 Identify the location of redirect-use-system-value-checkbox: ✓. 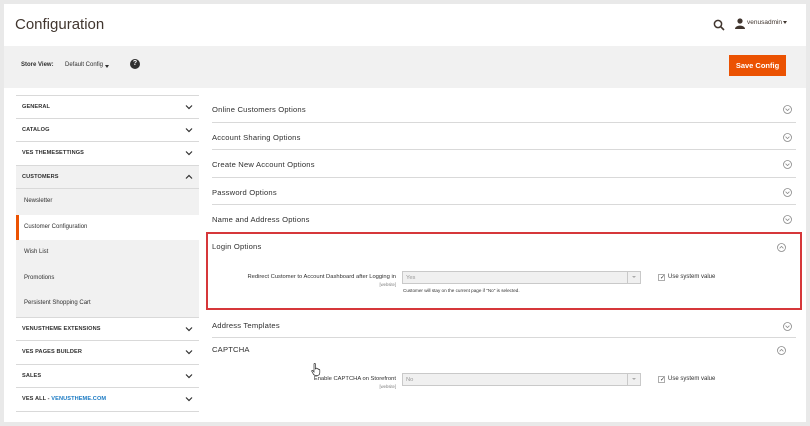
(661, 277).